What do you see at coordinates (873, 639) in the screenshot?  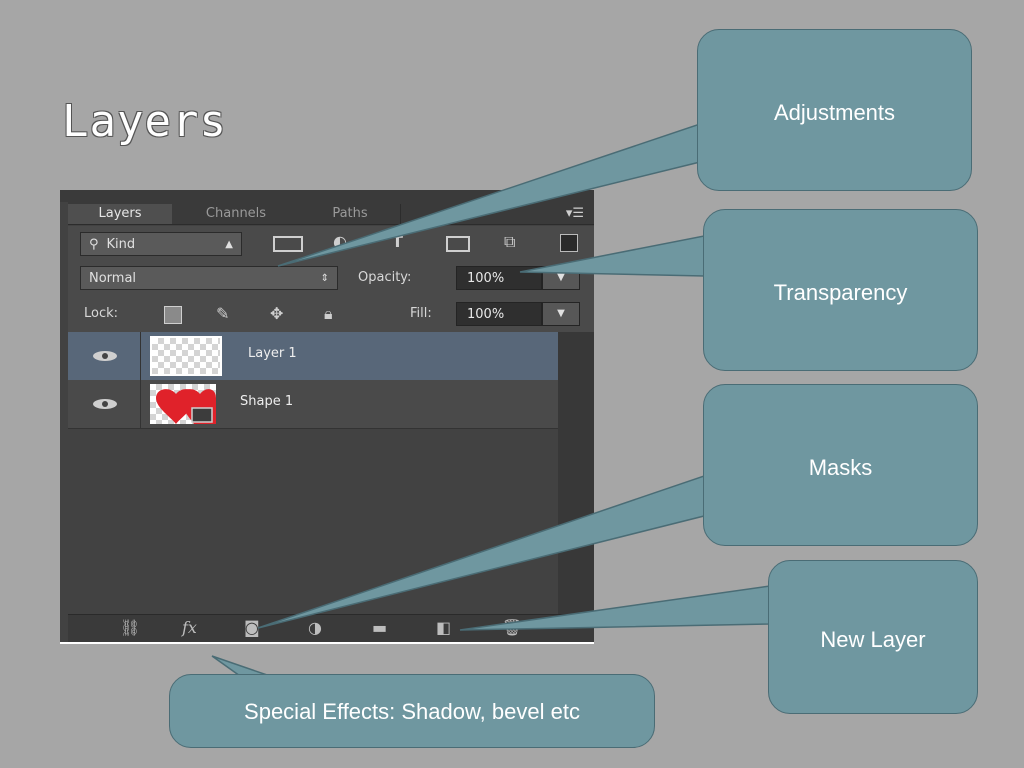 I see `callout-new-layer-text: New Layer` at bounding box center [873, 639].